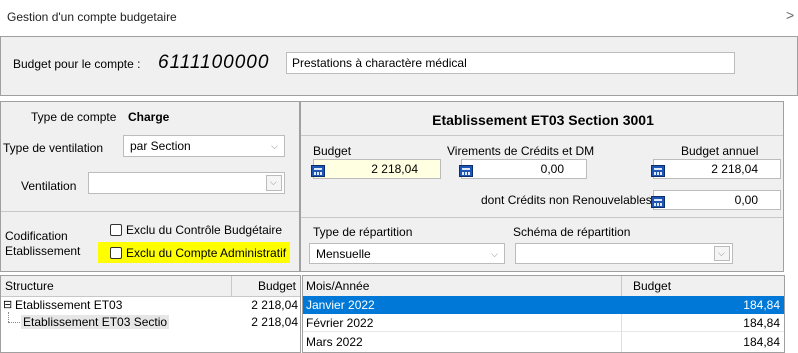 Image resolution: width=798 pixels, height=353 pixels. Describe the element at coordinates (214, 62) in the screenshot. I see `account-number: 6111100000` at that location.